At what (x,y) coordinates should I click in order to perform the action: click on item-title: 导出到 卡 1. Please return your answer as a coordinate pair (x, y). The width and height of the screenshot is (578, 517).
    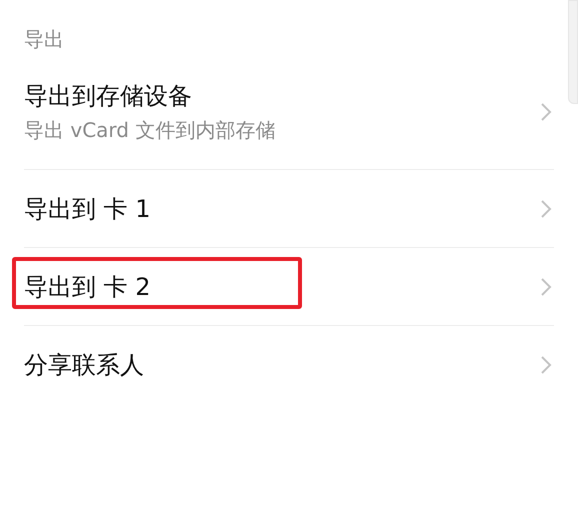
    Looking at the image, I should click on (87, 209).